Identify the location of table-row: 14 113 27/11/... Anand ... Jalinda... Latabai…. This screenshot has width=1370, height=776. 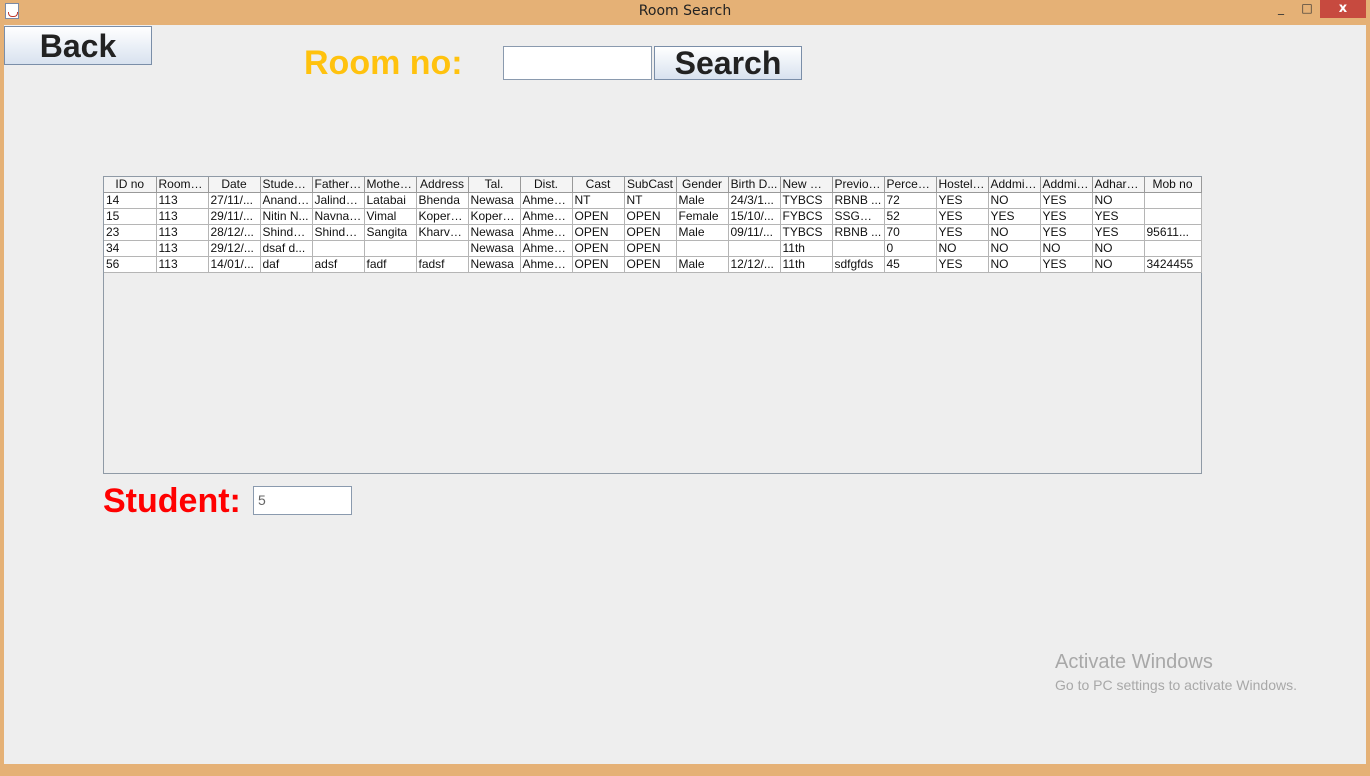
(653, 200).